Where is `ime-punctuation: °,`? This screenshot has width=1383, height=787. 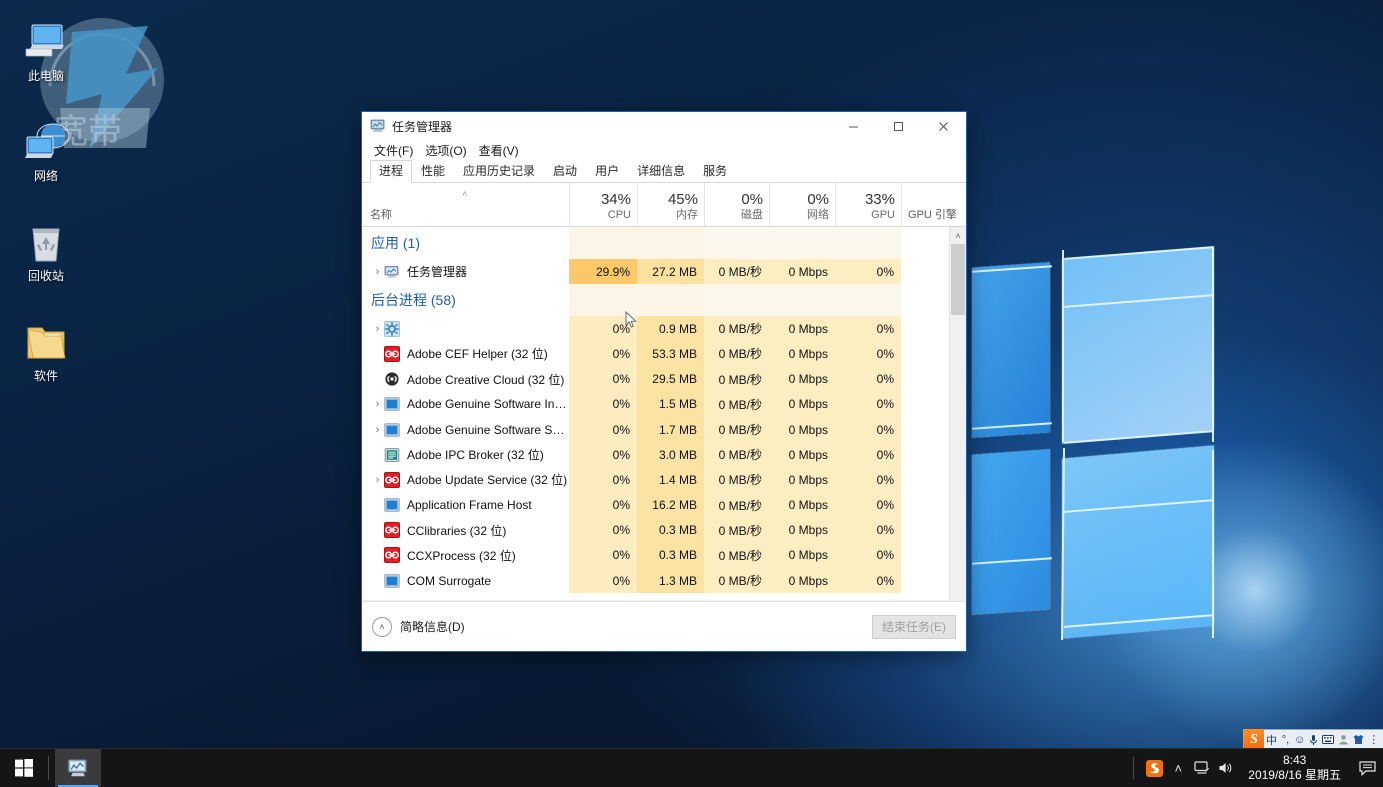
ime-punctuation: °, is located at coordinates (1285, 739).